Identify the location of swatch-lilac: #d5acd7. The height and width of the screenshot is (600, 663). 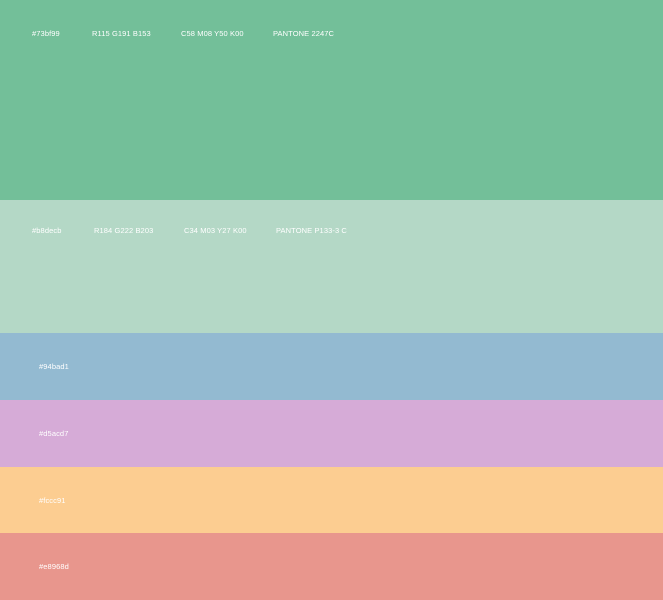
(331, 433).